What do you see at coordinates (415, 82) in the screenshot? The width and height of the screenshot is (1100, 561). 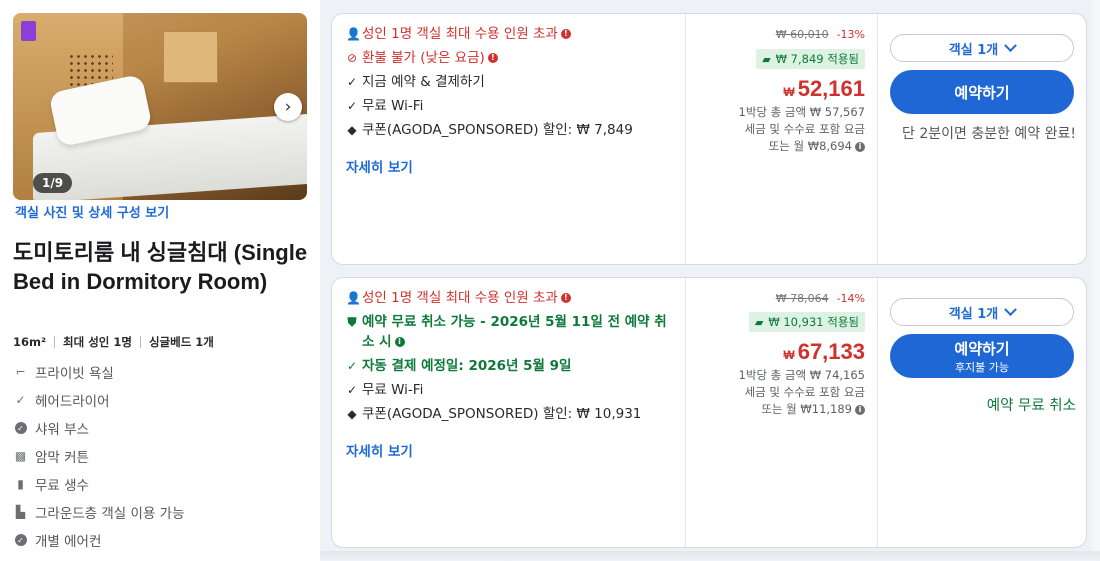 I see `condition-line: ✓ 지금 예약 & 결제하기` at bounding box center [415, 82].